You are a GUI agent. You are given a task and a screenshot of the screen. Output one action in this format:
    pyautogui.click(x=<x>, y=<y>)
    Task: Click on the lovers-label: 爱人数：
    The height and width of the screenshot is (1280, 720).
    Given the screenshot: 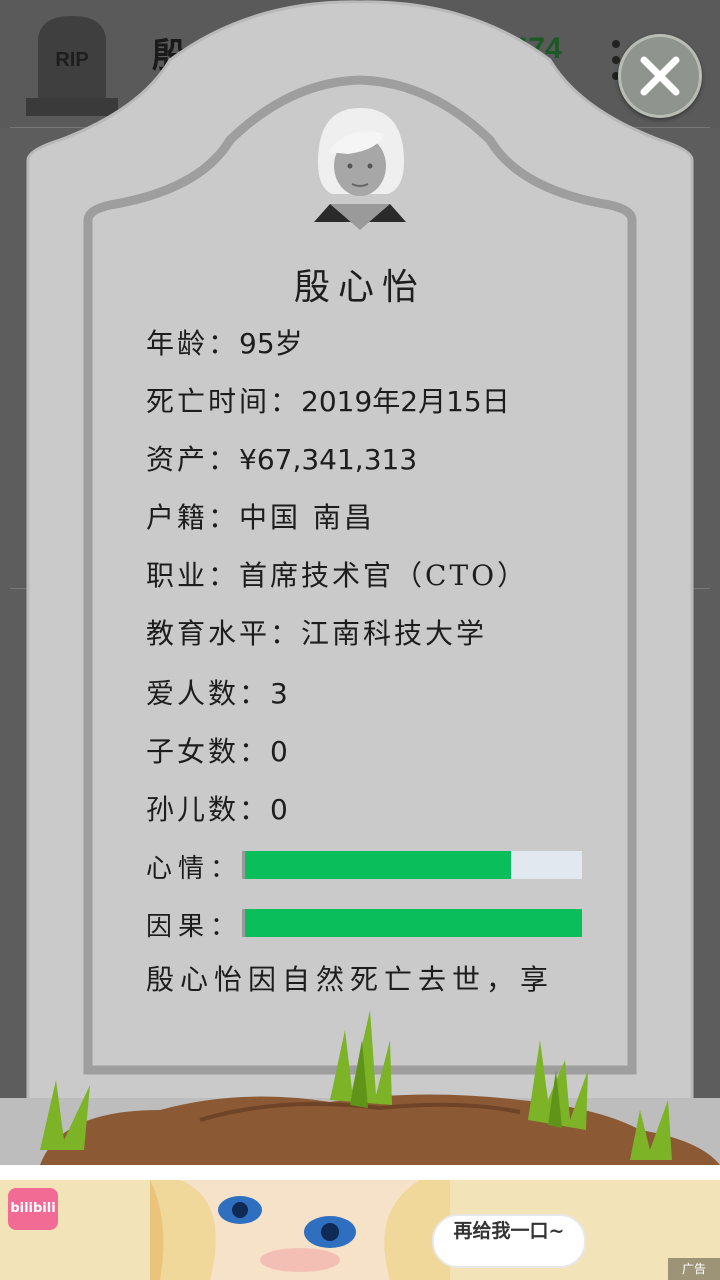 What is the action you would take?
    pyautogui.click(x=208, y=693)
    